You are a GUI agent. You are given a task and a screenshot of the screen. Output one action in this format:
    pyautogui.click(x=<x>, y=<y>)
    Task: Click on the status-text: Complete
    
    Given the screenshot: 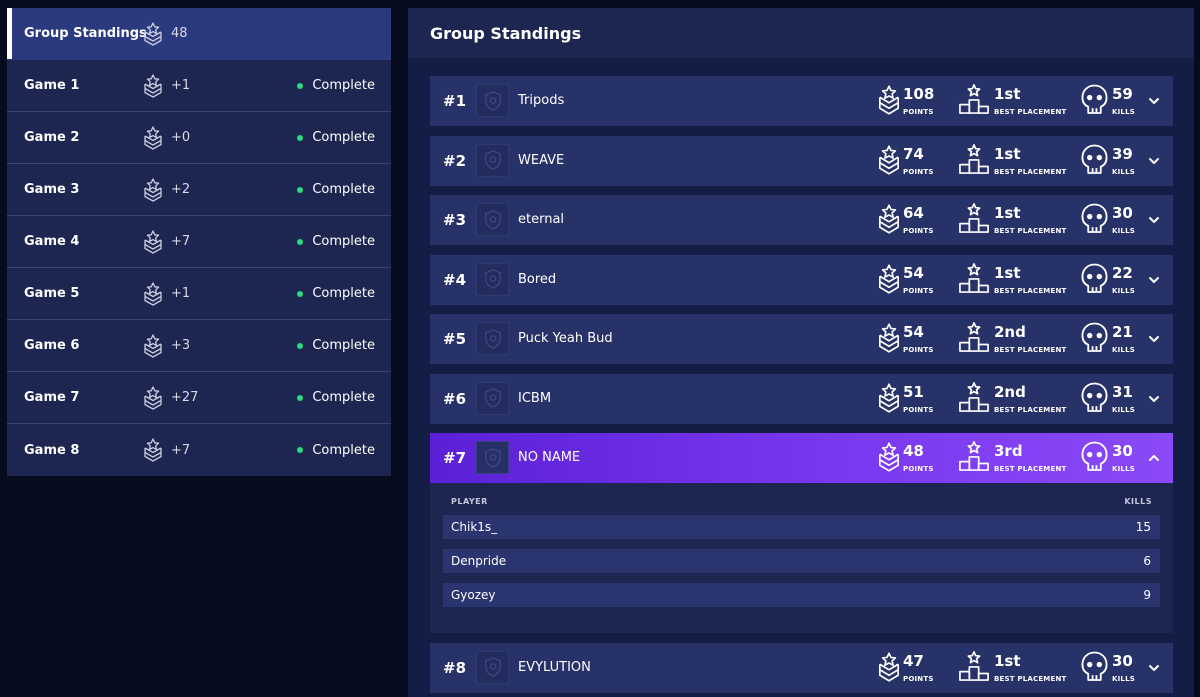 What is the action you would take?
    pyautogui.click(x=343, y=293)
    